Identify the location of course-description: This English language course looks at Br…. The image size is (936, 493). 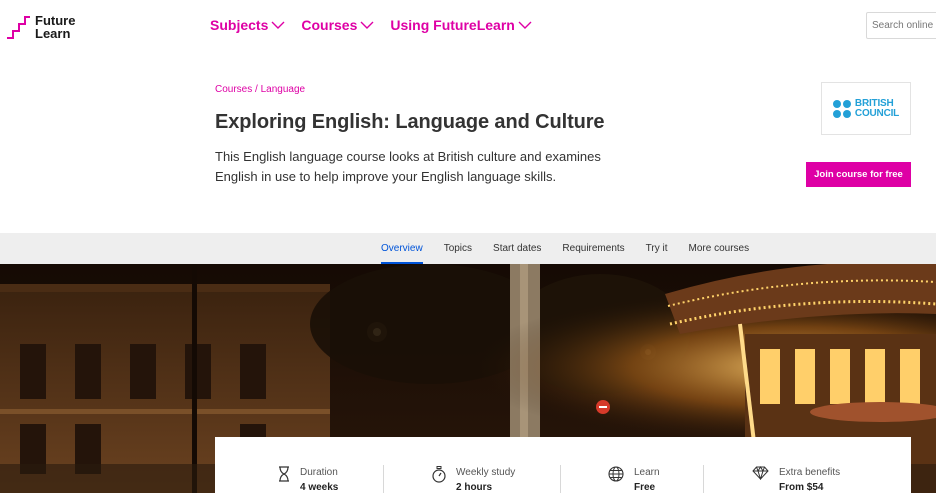
(408, 166).